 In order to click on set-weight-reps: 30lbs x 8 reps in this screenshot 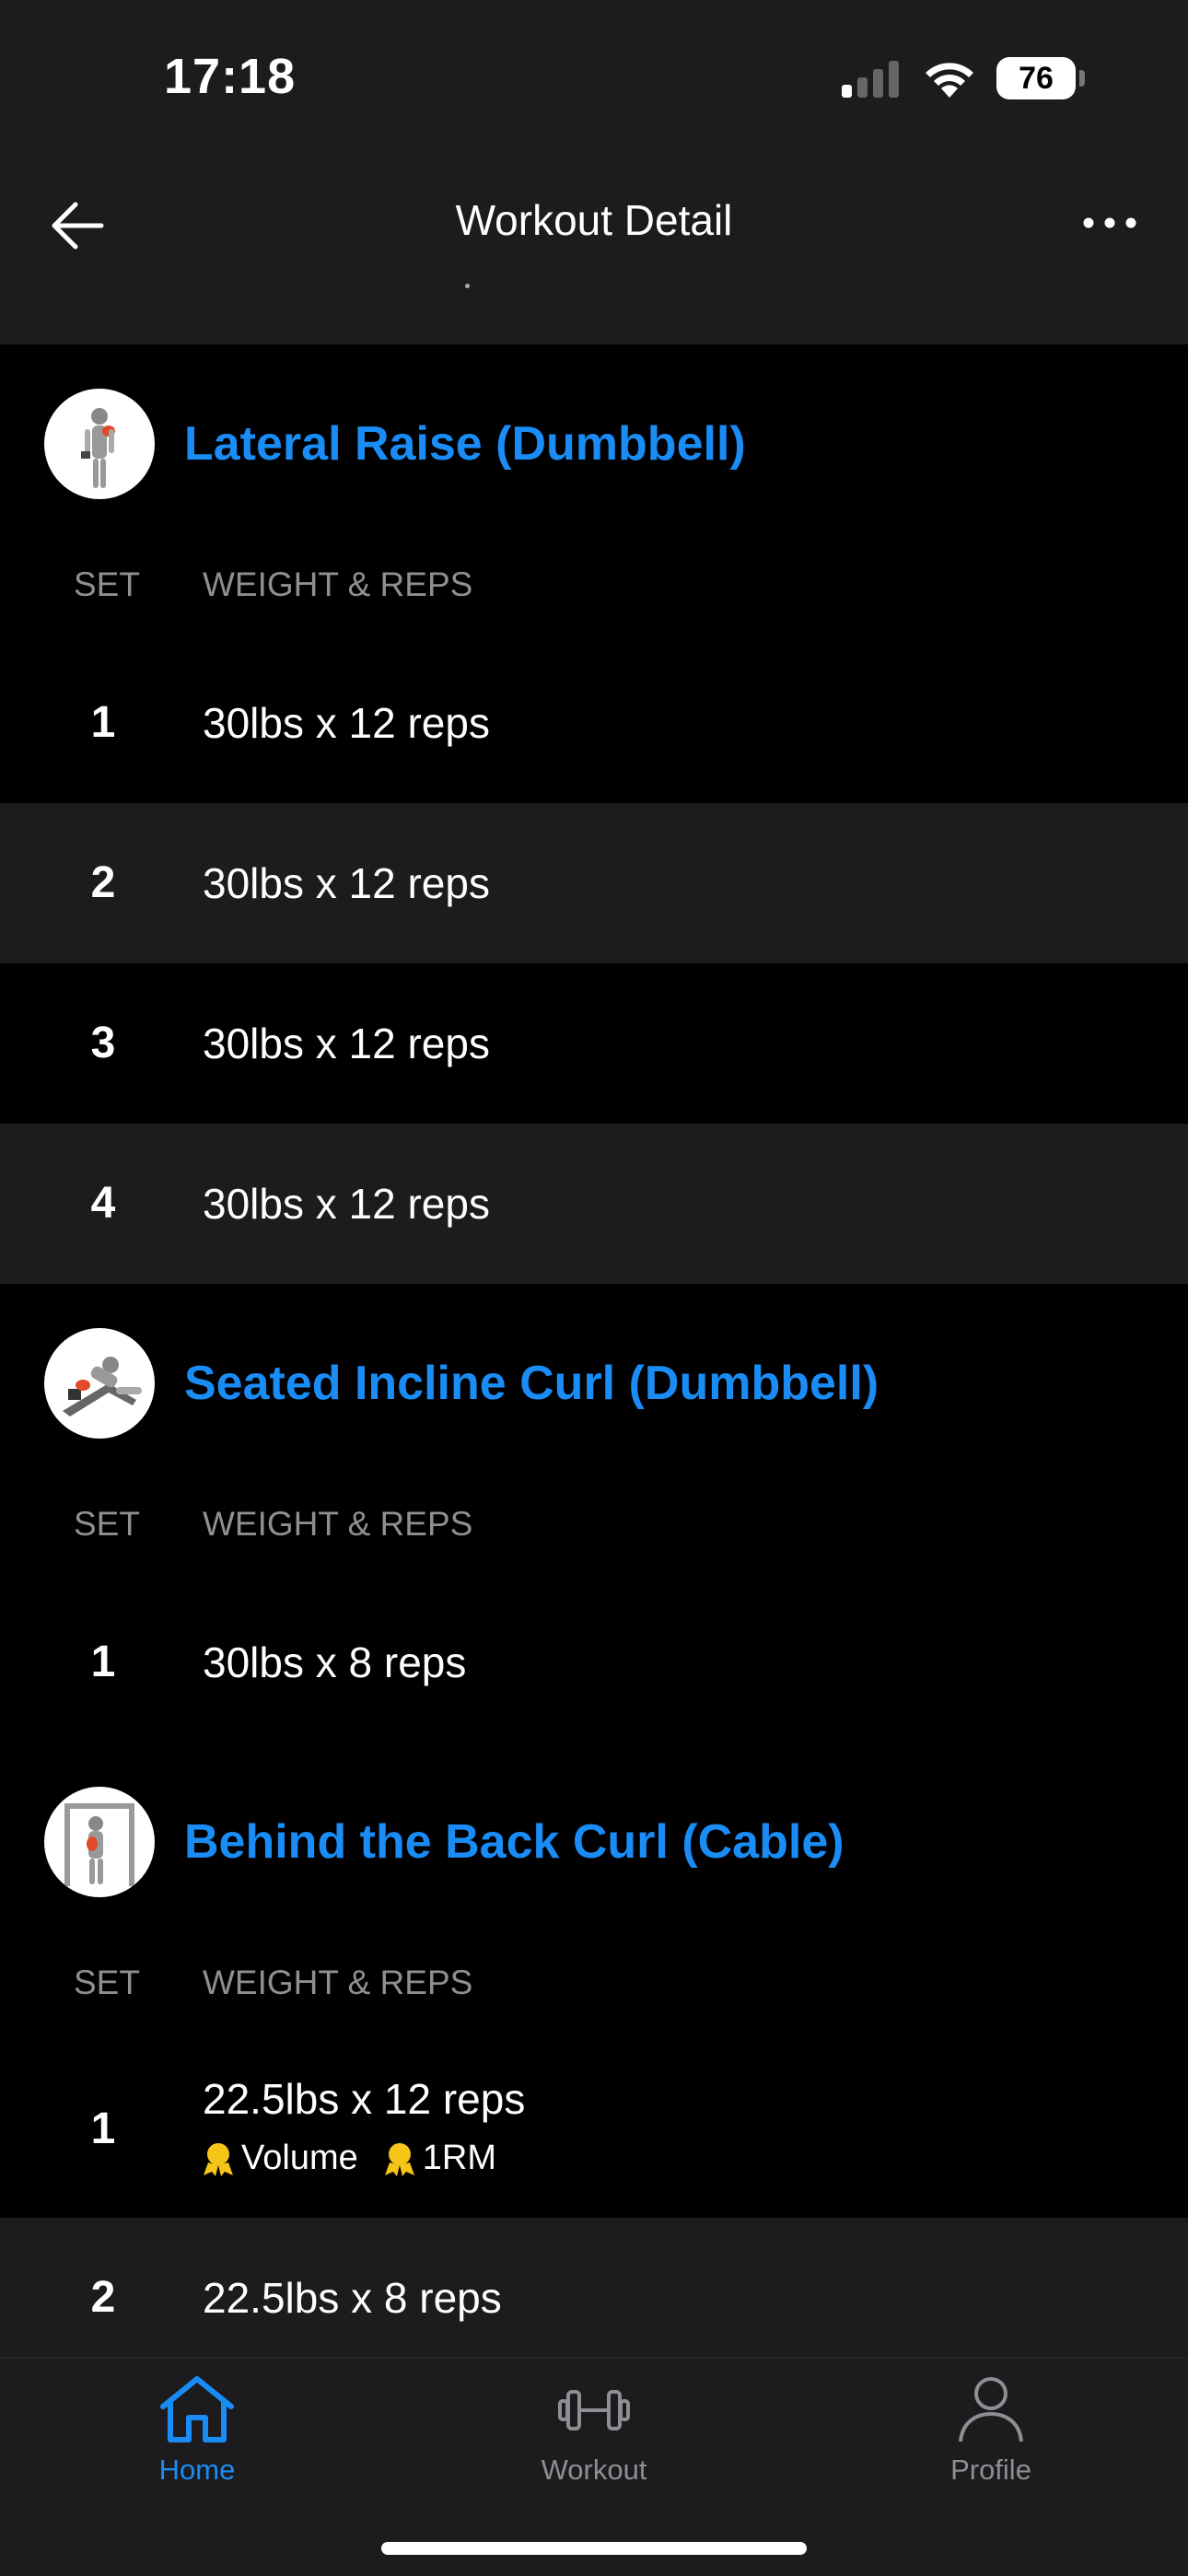, I will do `click(335, 1662)`.